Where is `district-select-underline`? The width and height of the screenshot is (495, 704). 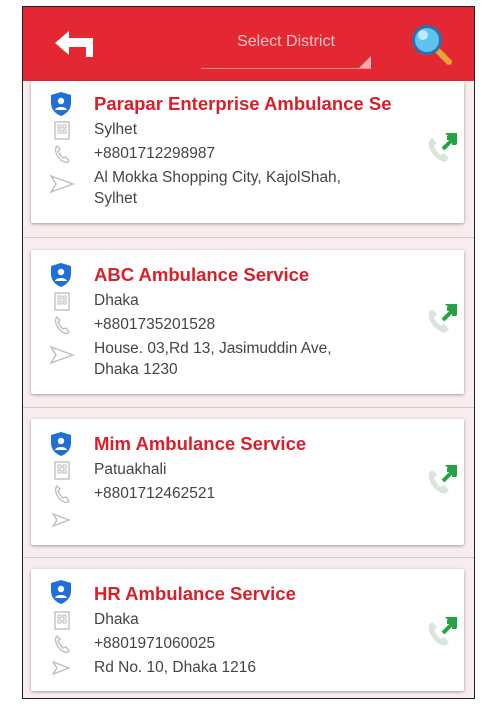
district-select-underline is located at coordinates (286, 68).